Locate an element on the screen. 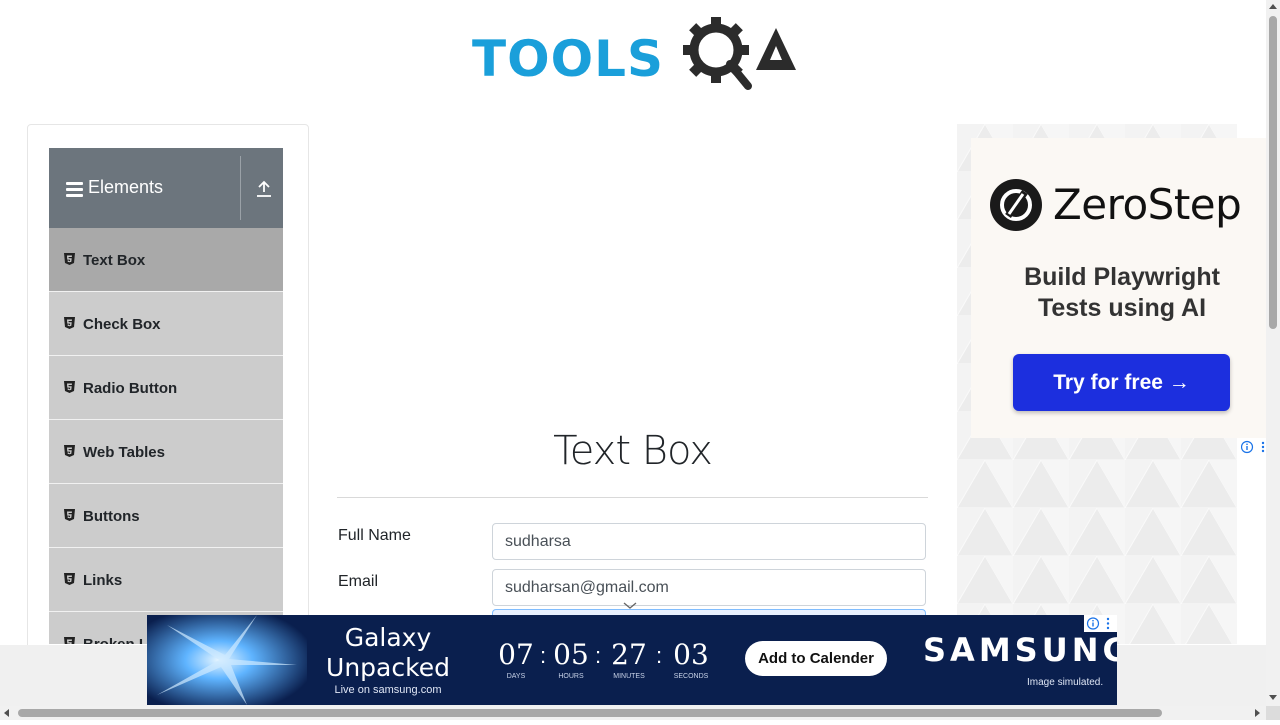 The image size is (1280, 725). countdown-unit: MINUTES is located at coordinates (629, 676).